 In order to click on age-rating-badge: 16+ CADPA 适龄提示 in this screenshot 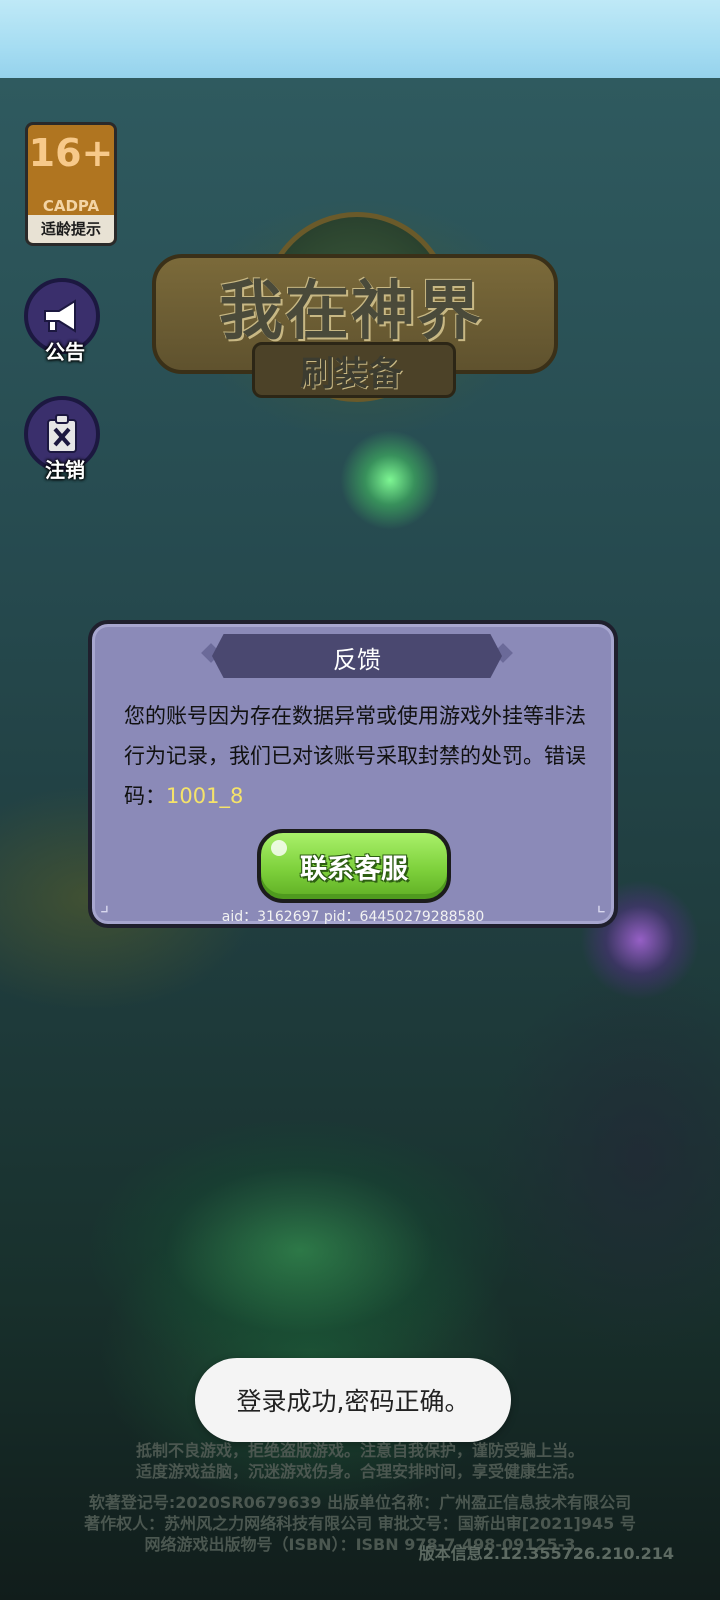, I will do `click(71, 184)`.